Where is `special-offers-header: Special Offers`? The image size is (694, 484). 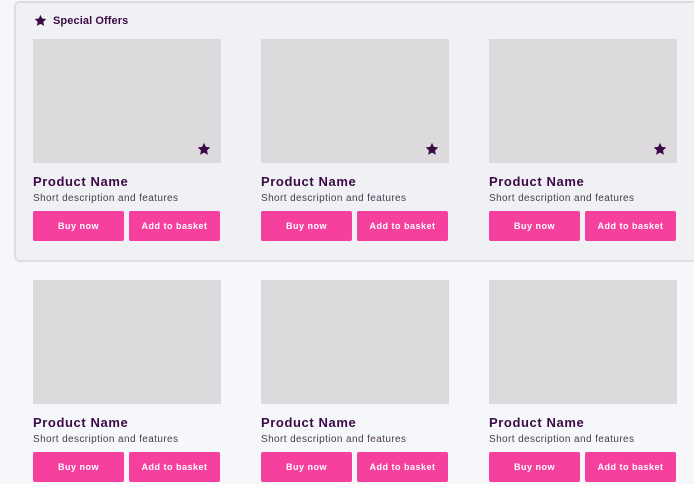
special-offers-header: Special Offers is located at coordinates (81, 20).